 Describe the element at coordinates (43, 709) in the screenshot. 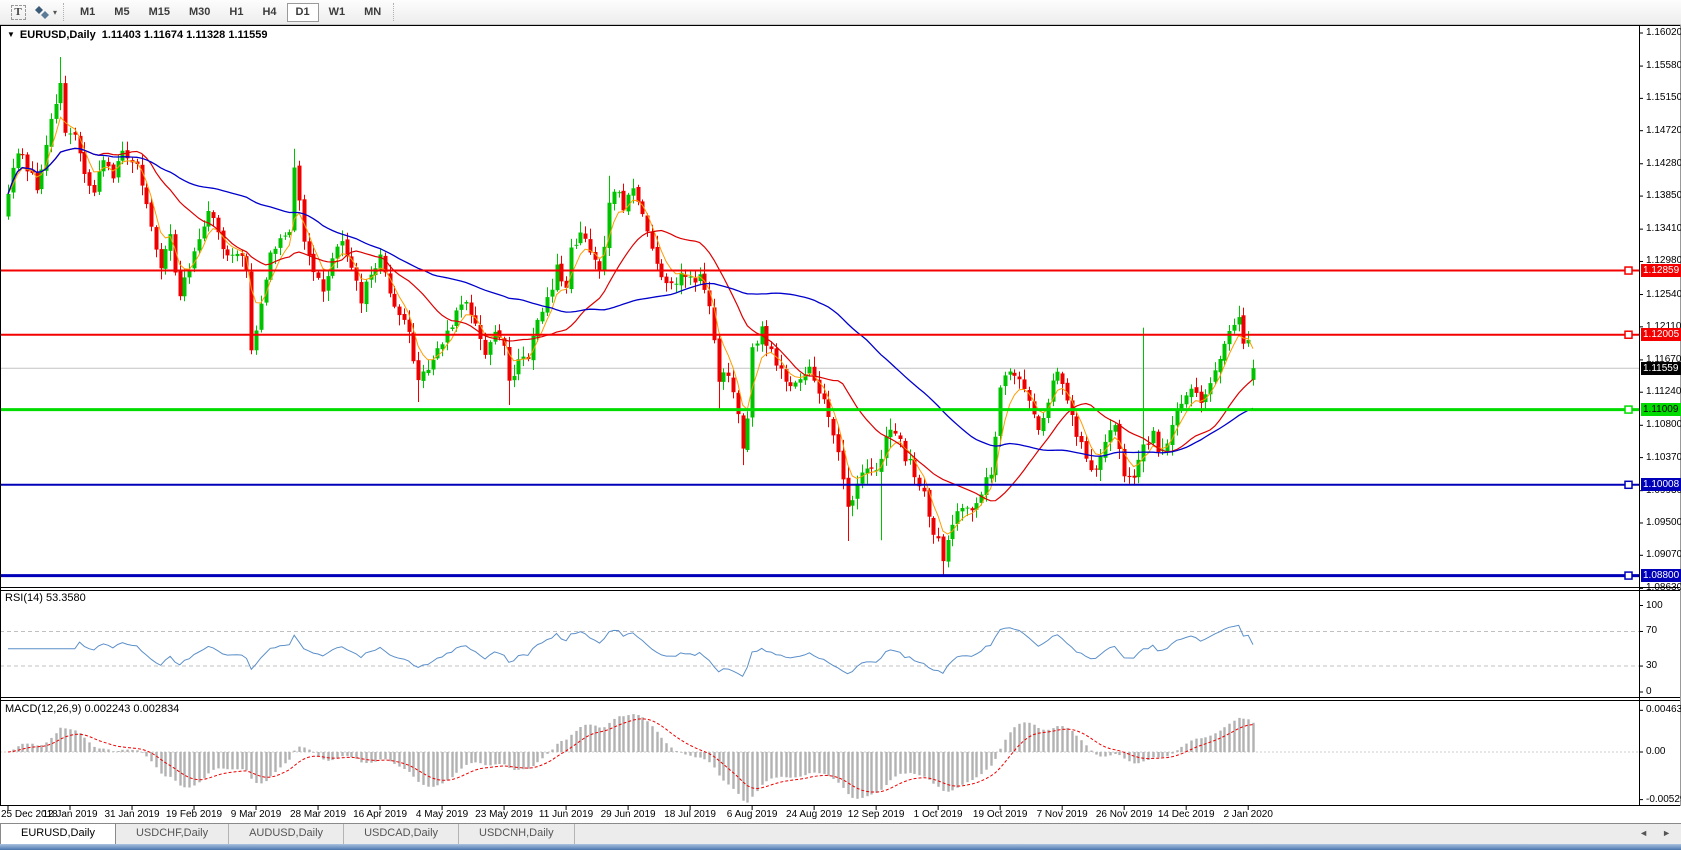

I see `macd-name: MACD(12,26,9)` at that location.